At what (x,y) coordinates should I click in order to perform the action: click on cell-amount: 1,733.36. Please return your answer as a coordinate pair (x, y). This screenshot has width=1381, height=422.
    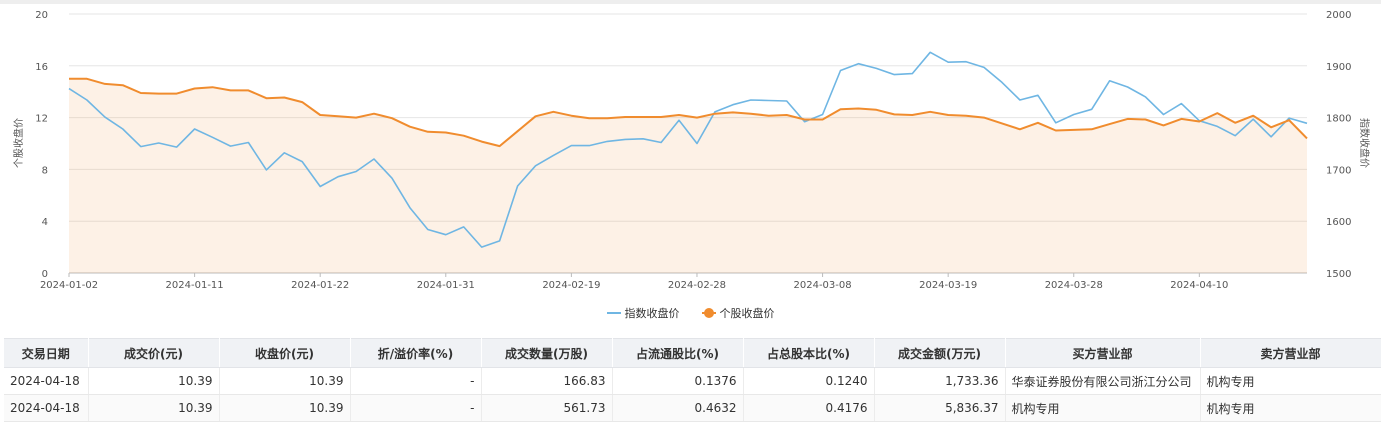
    Looking at the image, I should click on (940, 381).